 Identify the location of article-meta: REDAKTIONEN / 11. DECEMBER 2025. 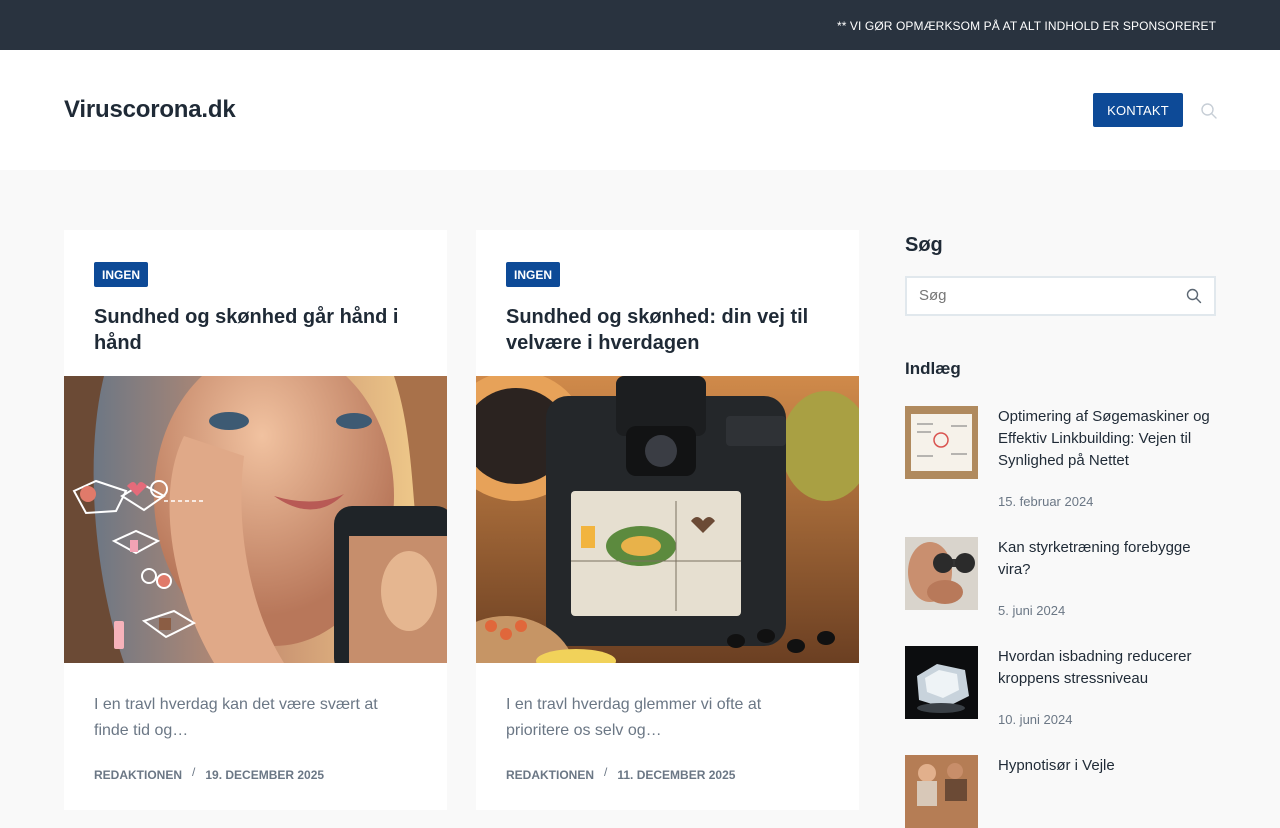
(621, 773).